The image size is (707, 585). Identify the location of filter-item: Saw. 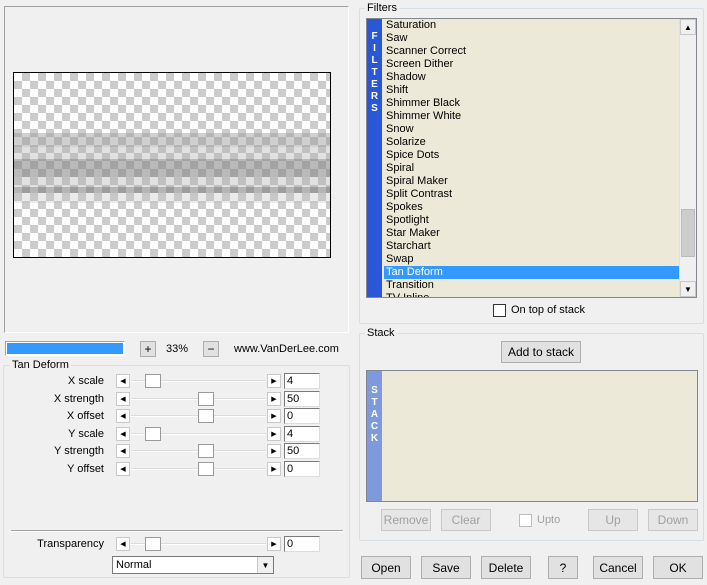
(531, 38).